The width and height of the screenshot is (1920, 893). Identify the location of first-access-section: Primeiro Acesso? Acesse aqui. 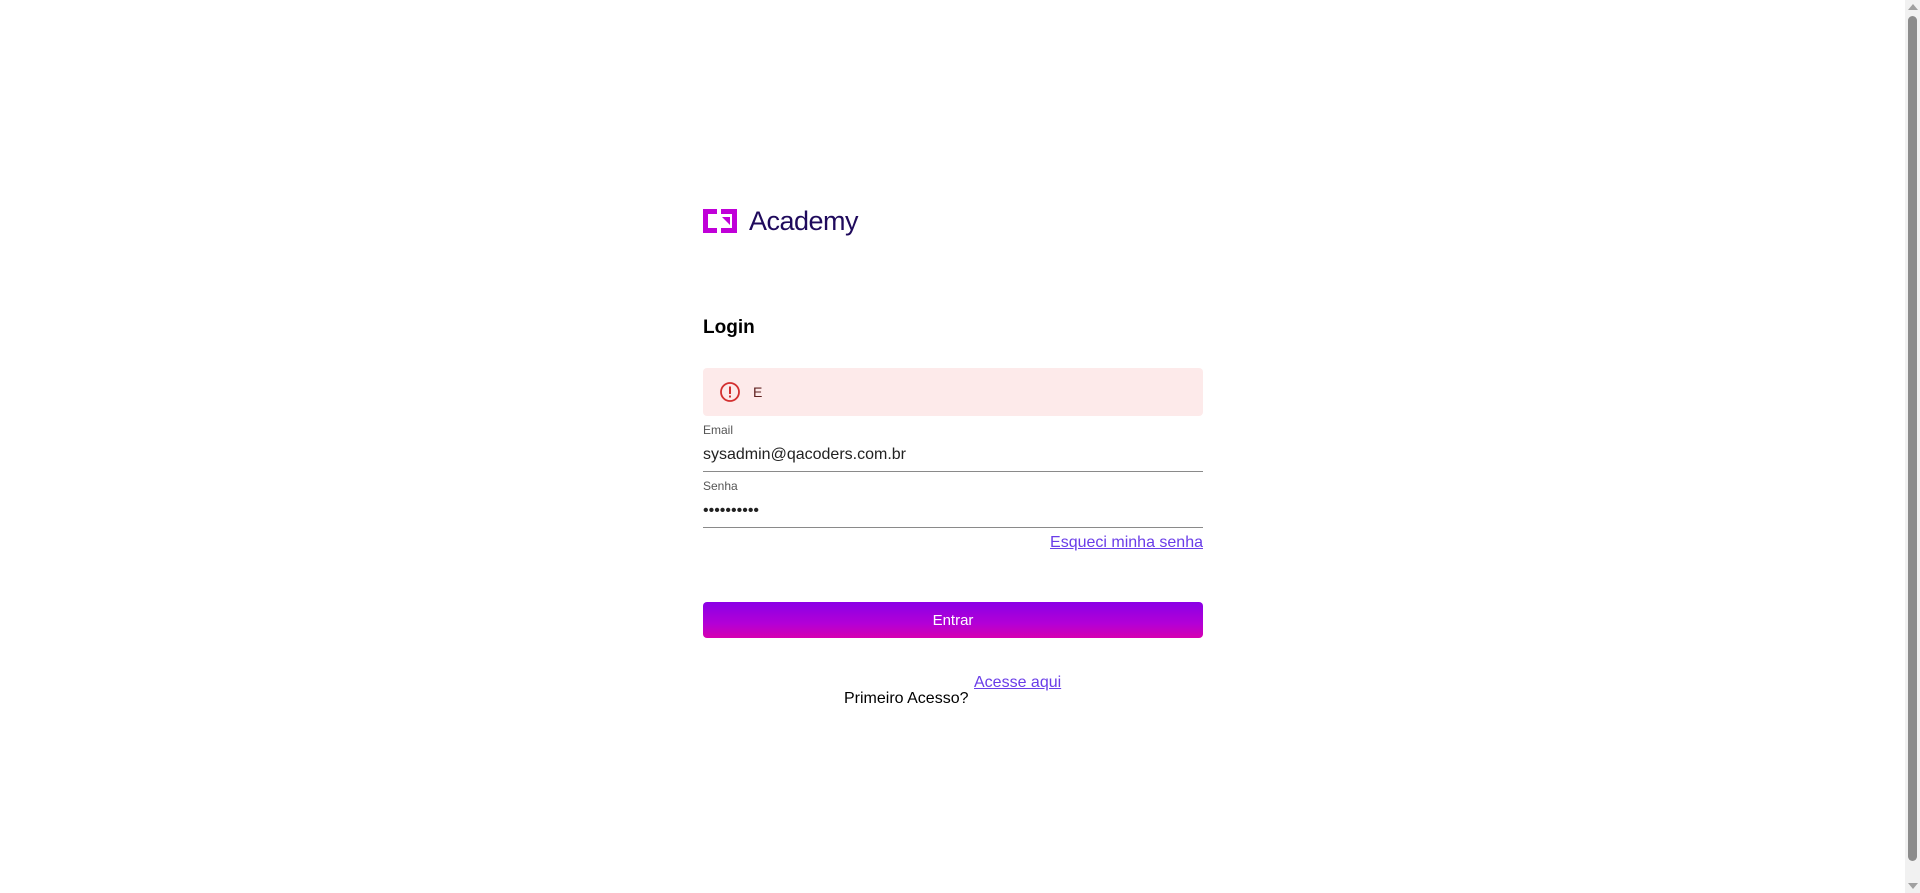
(953, 694).